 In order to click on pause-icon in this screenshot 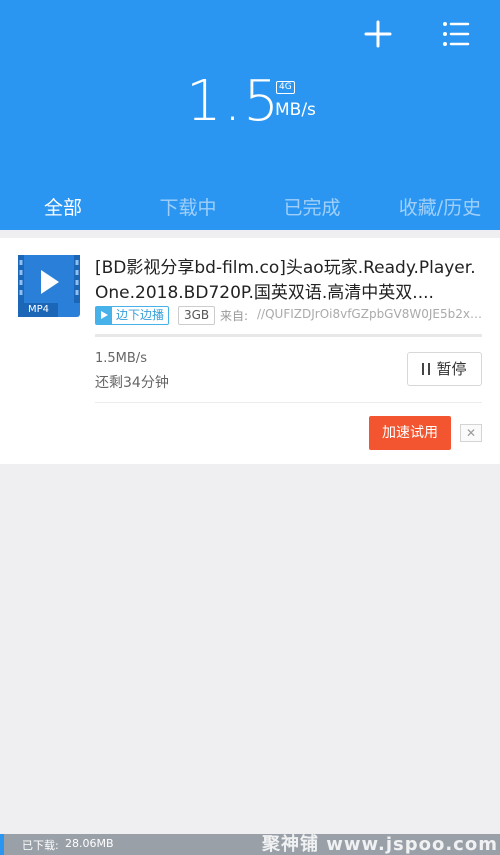, I will do `click(426, 369)`.